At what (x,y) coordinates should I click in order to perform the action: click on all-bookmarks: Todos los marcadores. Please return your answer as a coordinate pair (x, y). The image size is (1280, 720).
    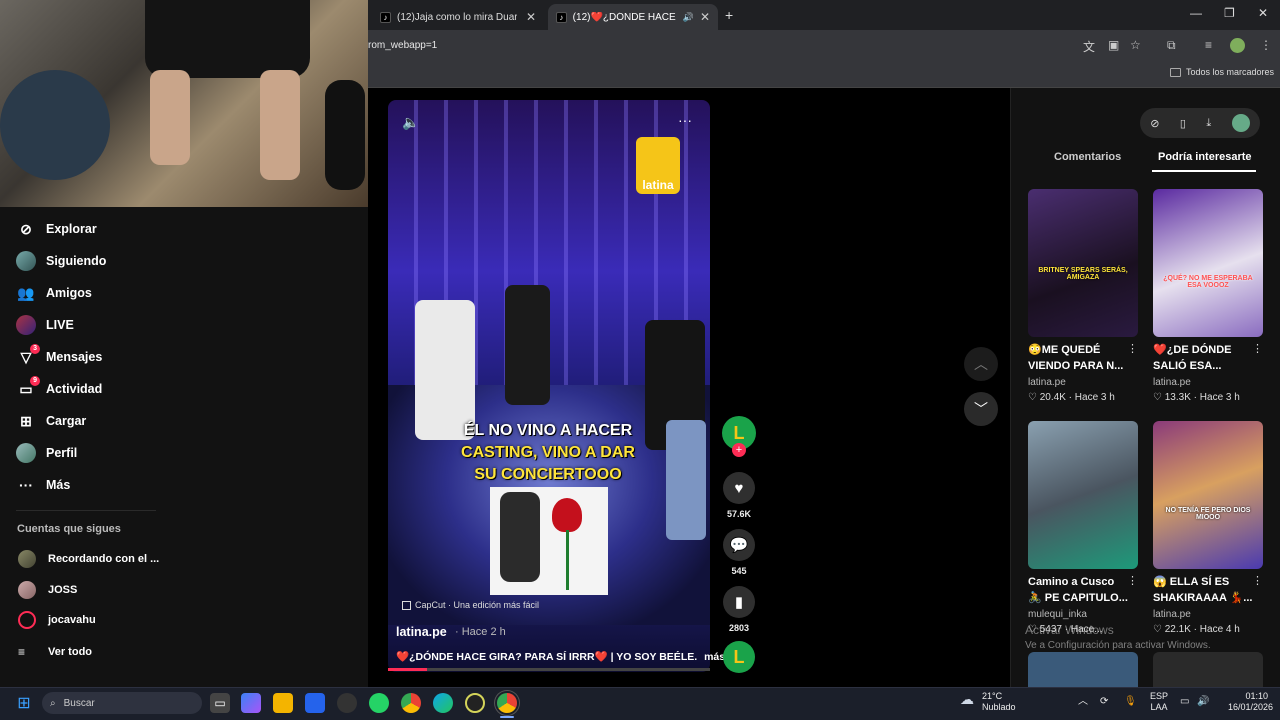
    Looking at the image, I should click on (1222, 72).